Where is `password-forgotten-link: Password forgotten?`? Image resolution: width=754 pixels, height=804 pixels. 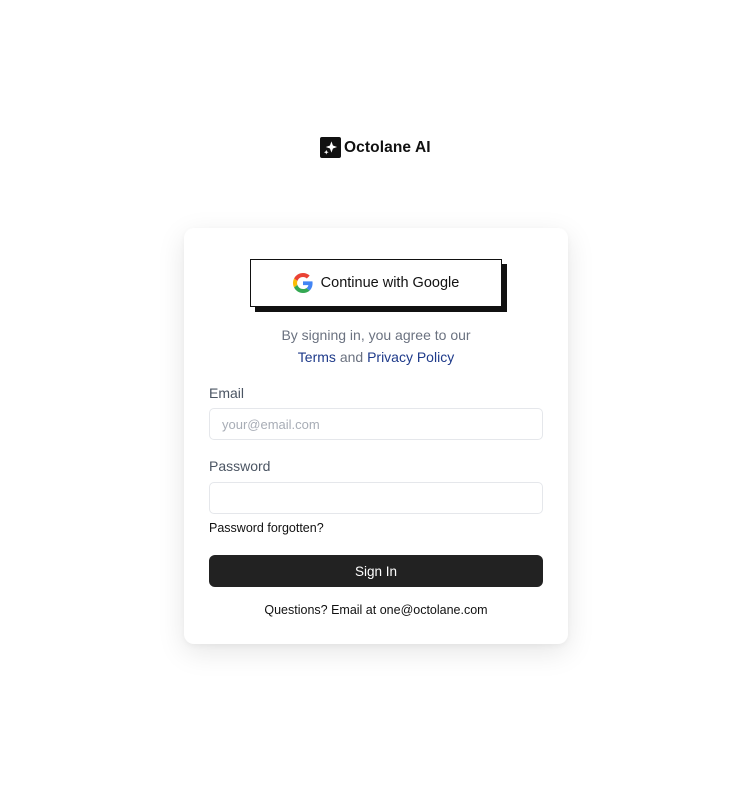
password-forgotten-link: Password forgotten? is located at coordinates (266, 528).